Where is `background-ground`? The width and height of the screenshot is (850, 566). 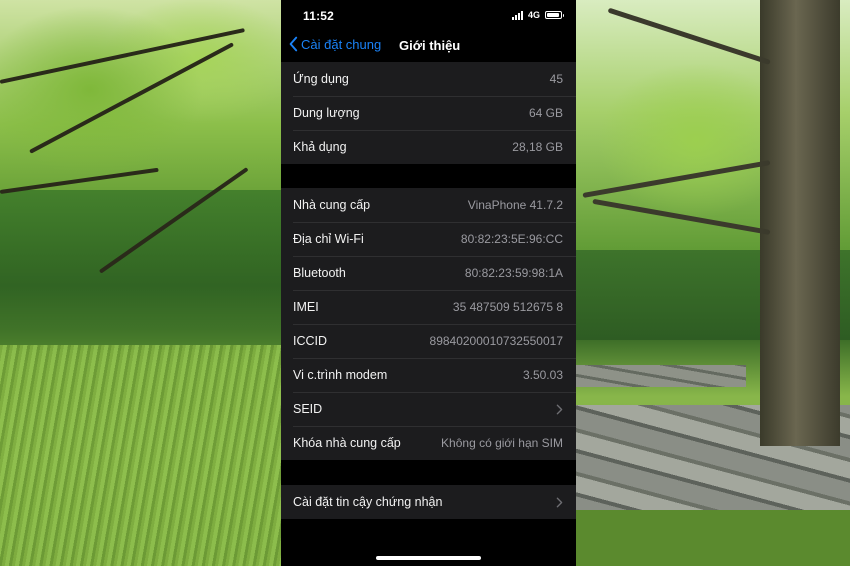
background-ground is located at coordinates (713, 538).